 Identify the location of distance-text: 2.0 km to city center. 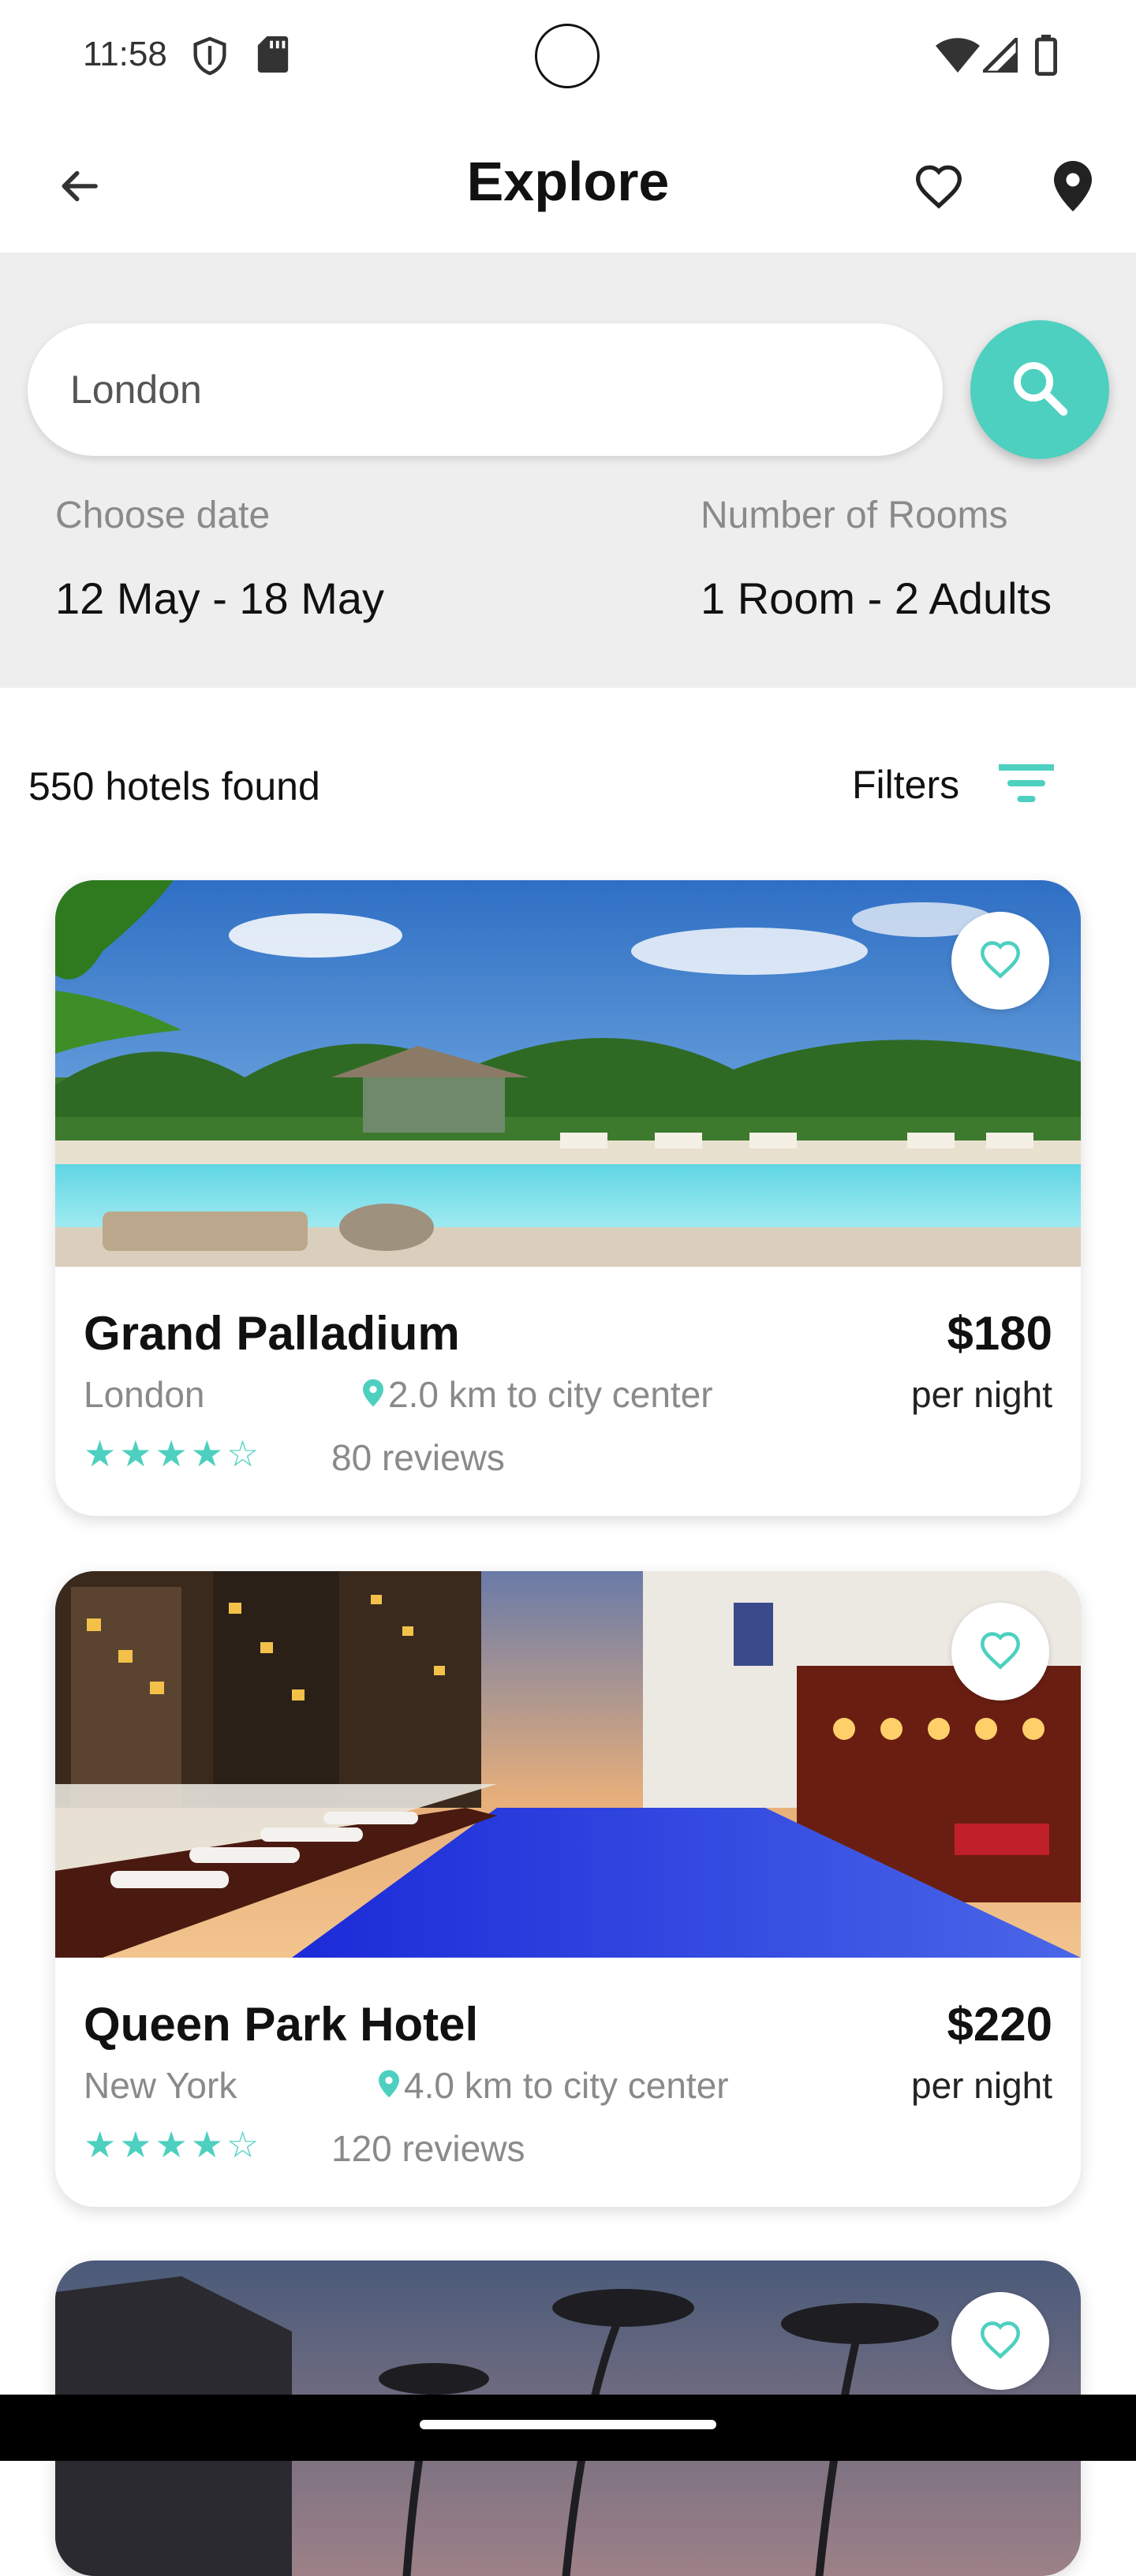
(551, 1394).